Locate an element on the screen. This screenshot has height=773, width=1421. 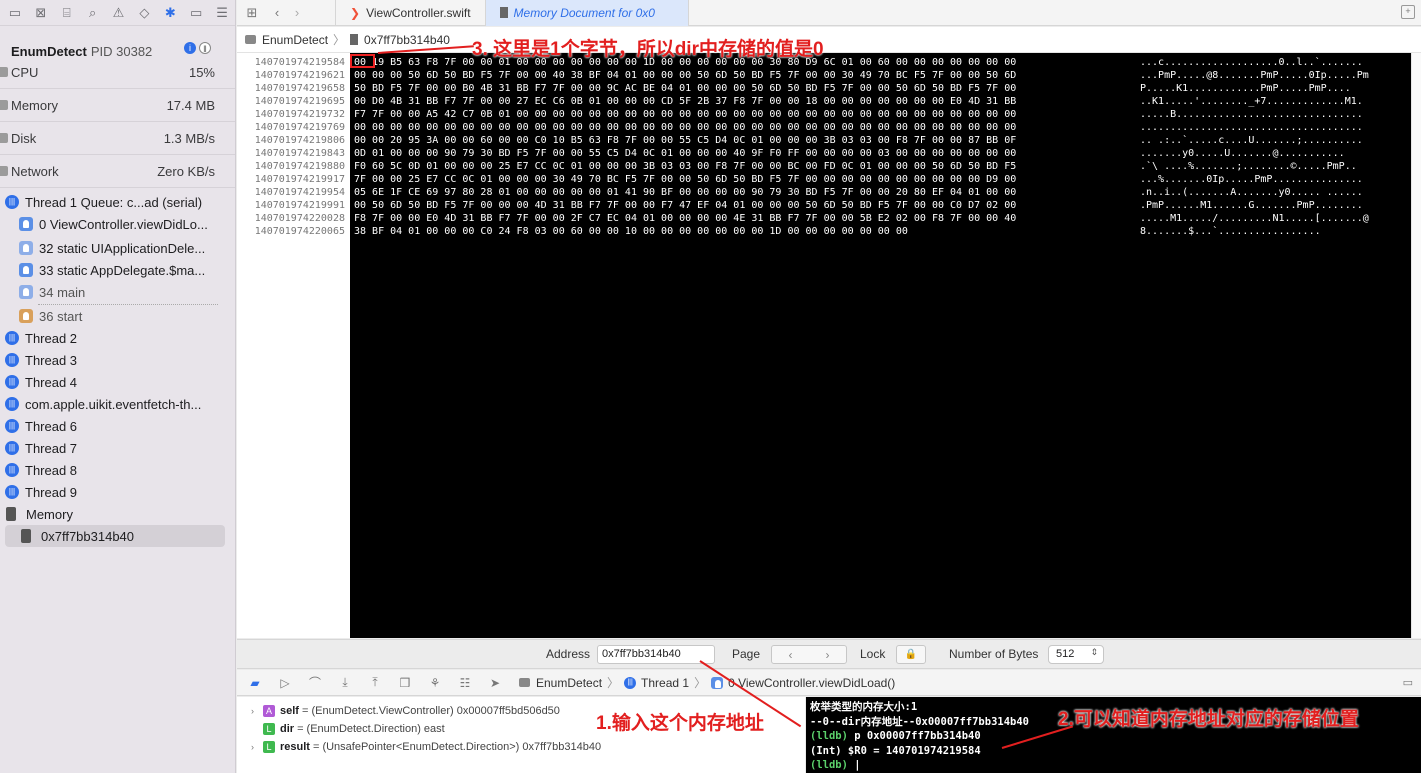
page-stepper: ‹ › is located at coordinates (809, 654).